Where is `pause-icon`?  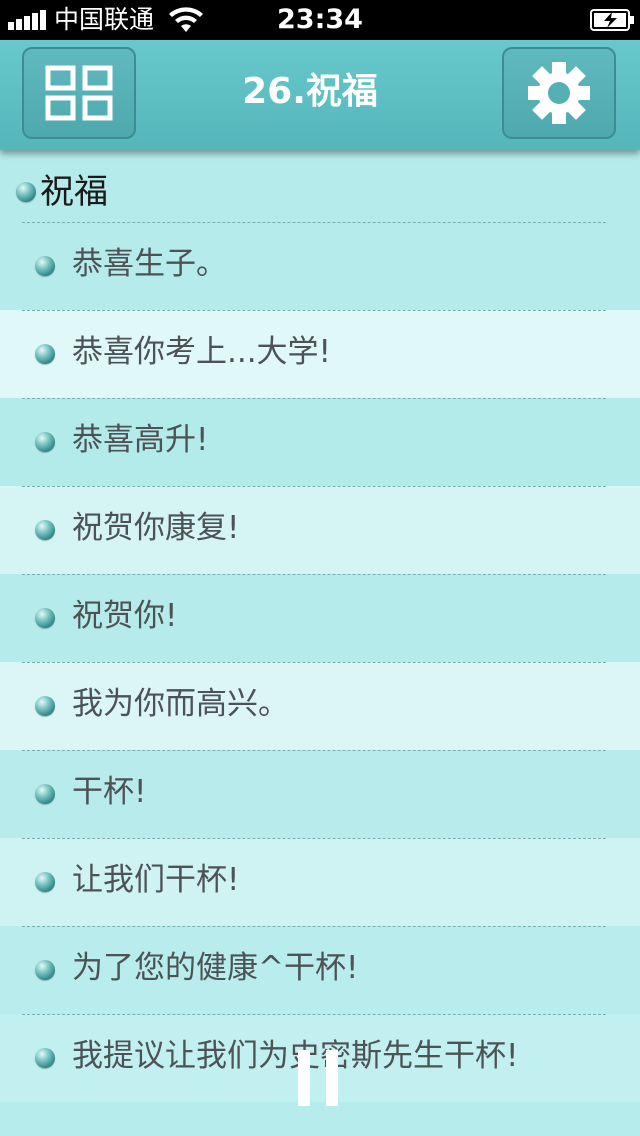
pause-icon is located at coordinates (304, 1078).